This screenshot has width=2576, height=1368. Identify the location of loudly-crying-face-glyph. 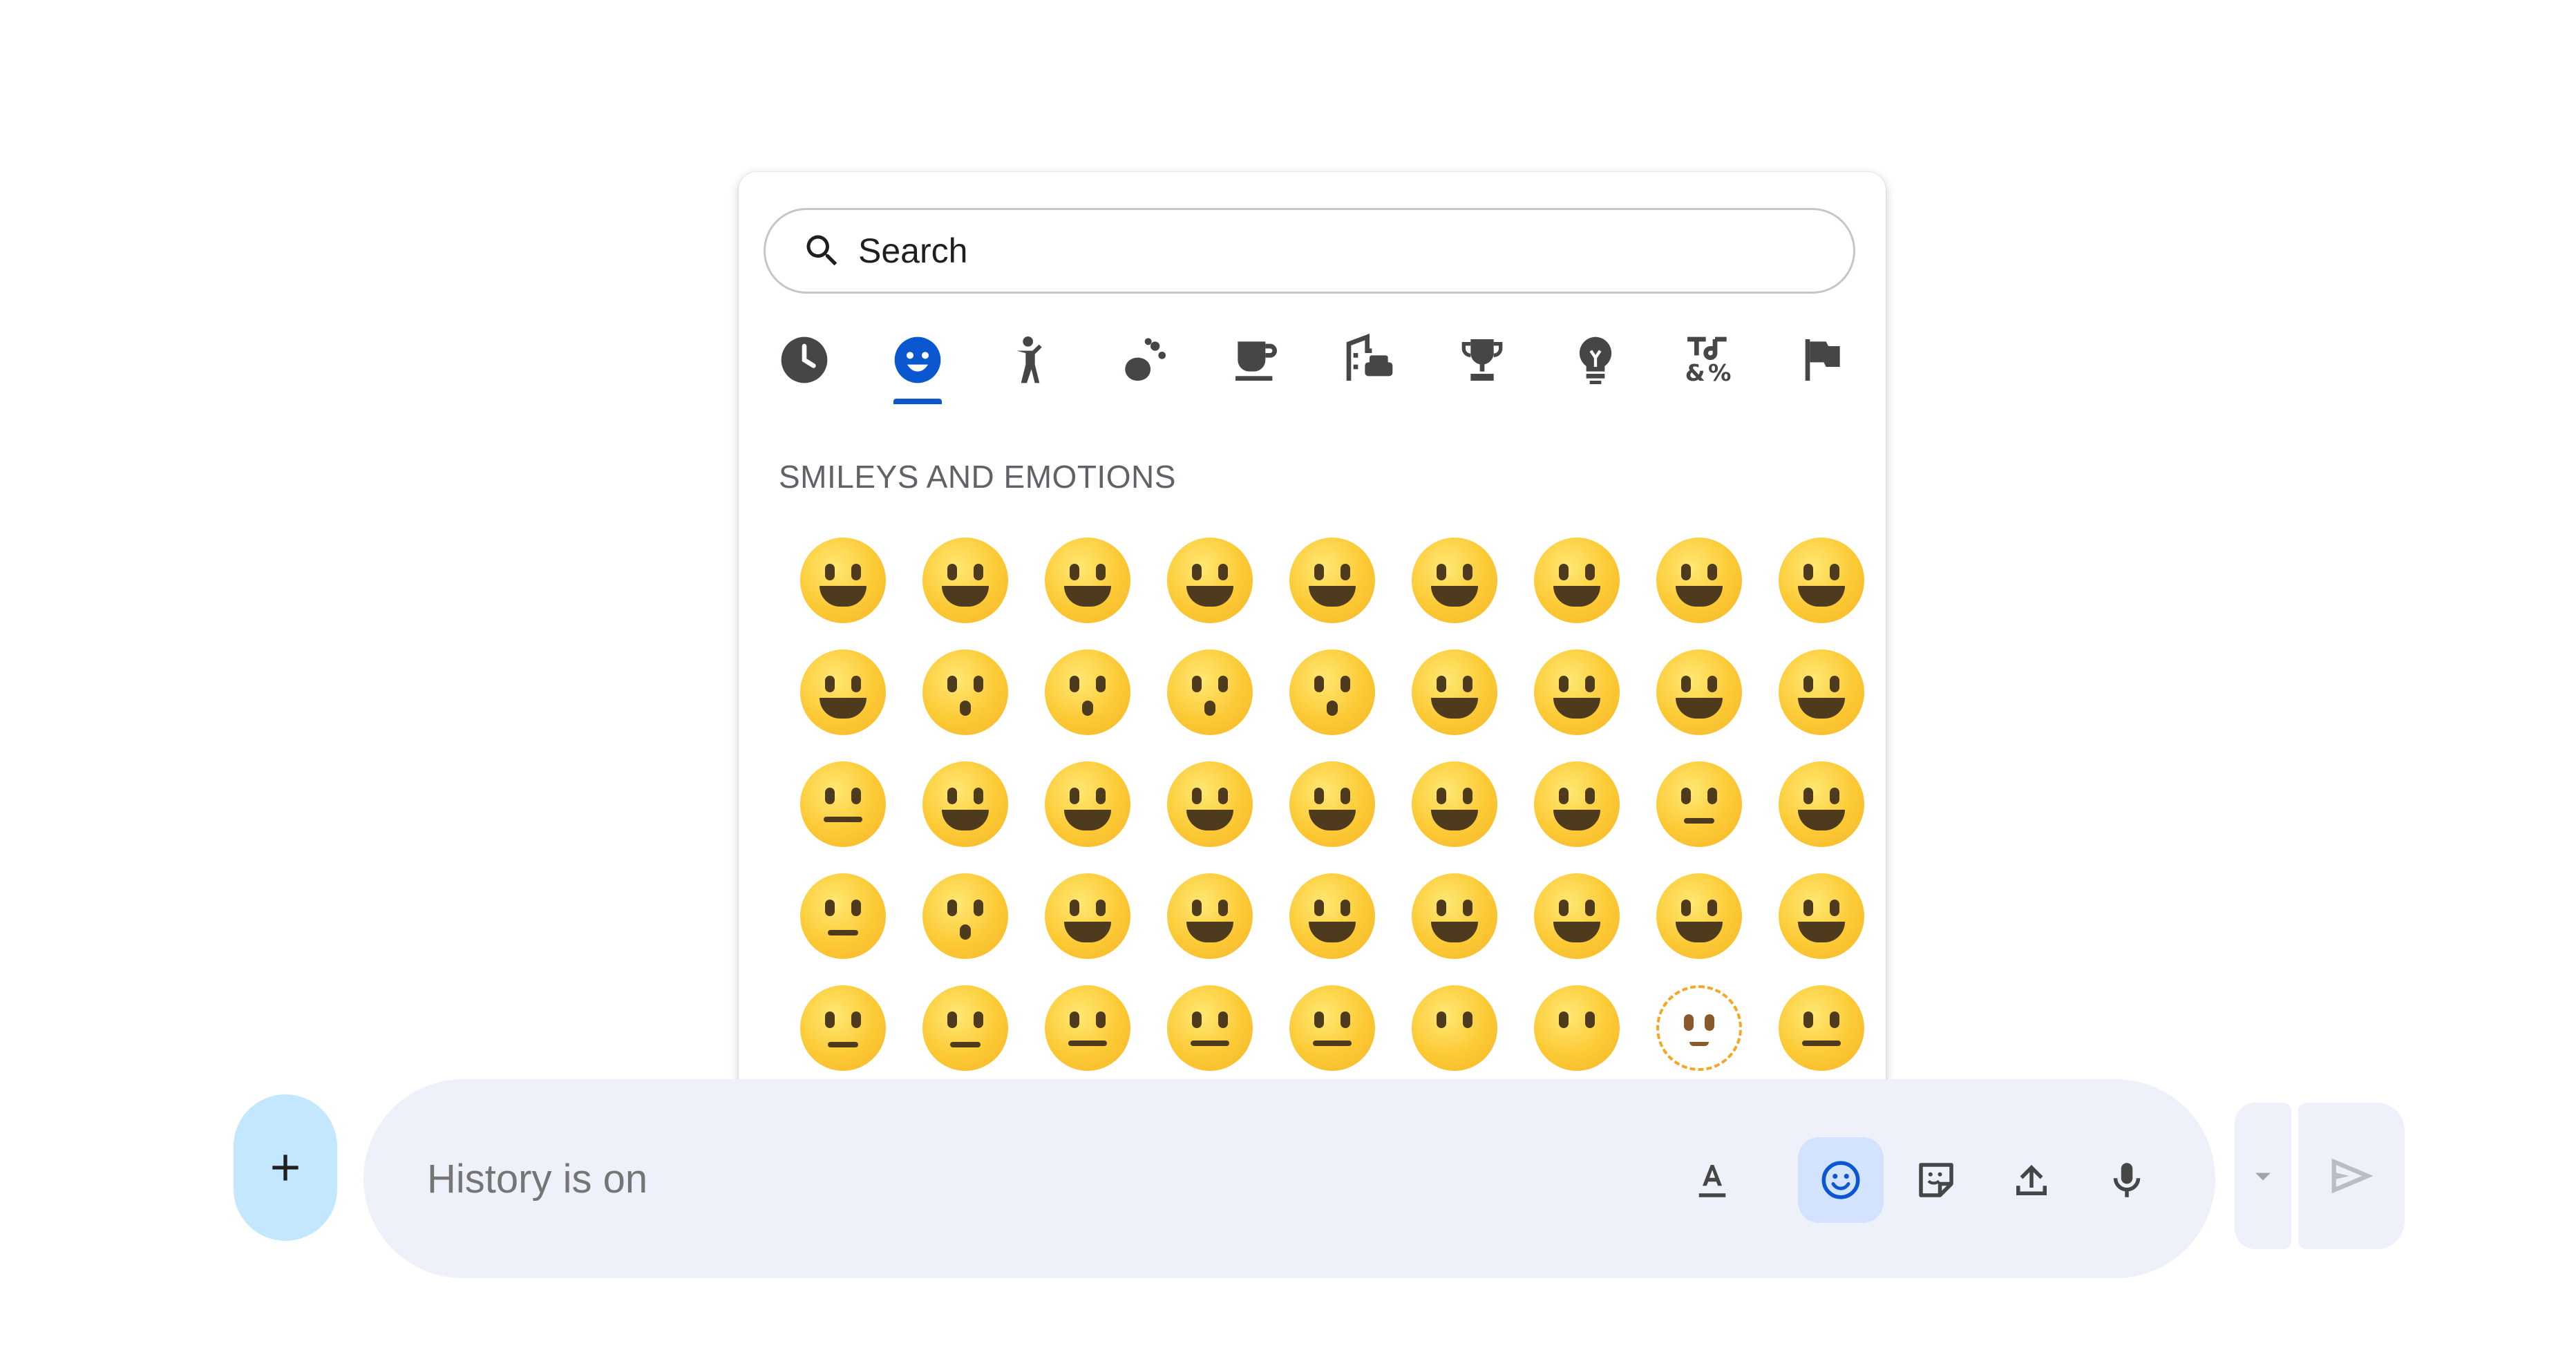
(1821, 581).